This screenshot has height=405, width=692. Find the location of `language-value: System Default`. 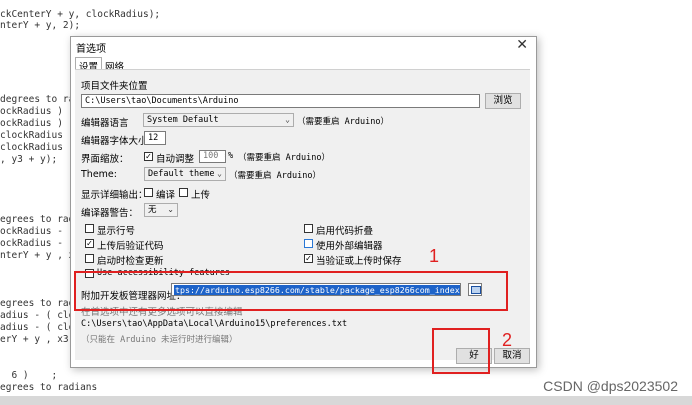

language-value: System Default is located at coordinates (183, 120).